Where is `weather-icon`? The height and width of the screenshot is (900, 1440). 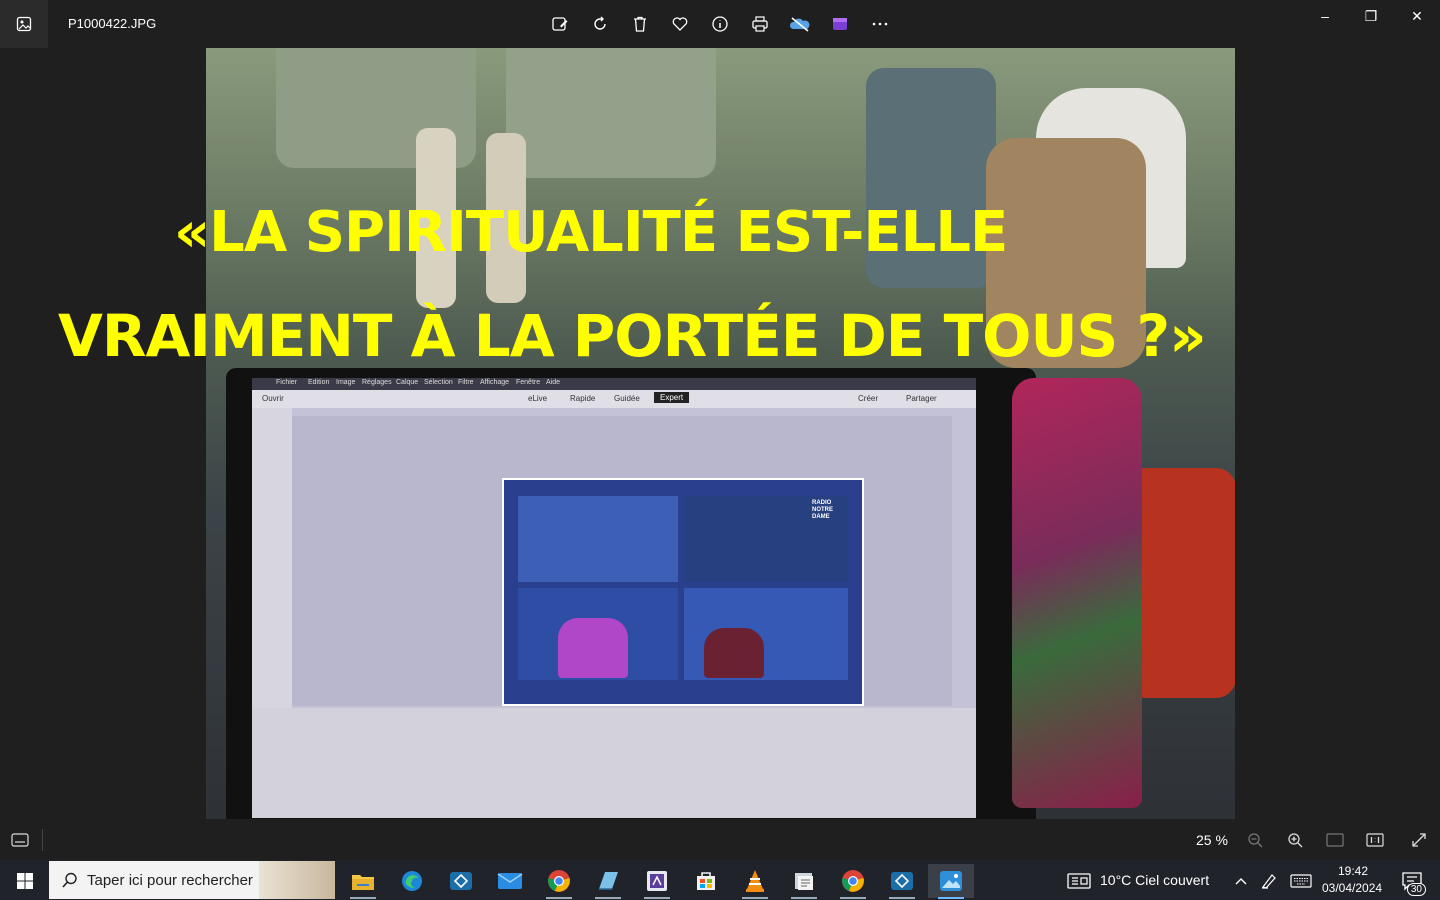
weather-icon is located at coordinates (1079, 881).